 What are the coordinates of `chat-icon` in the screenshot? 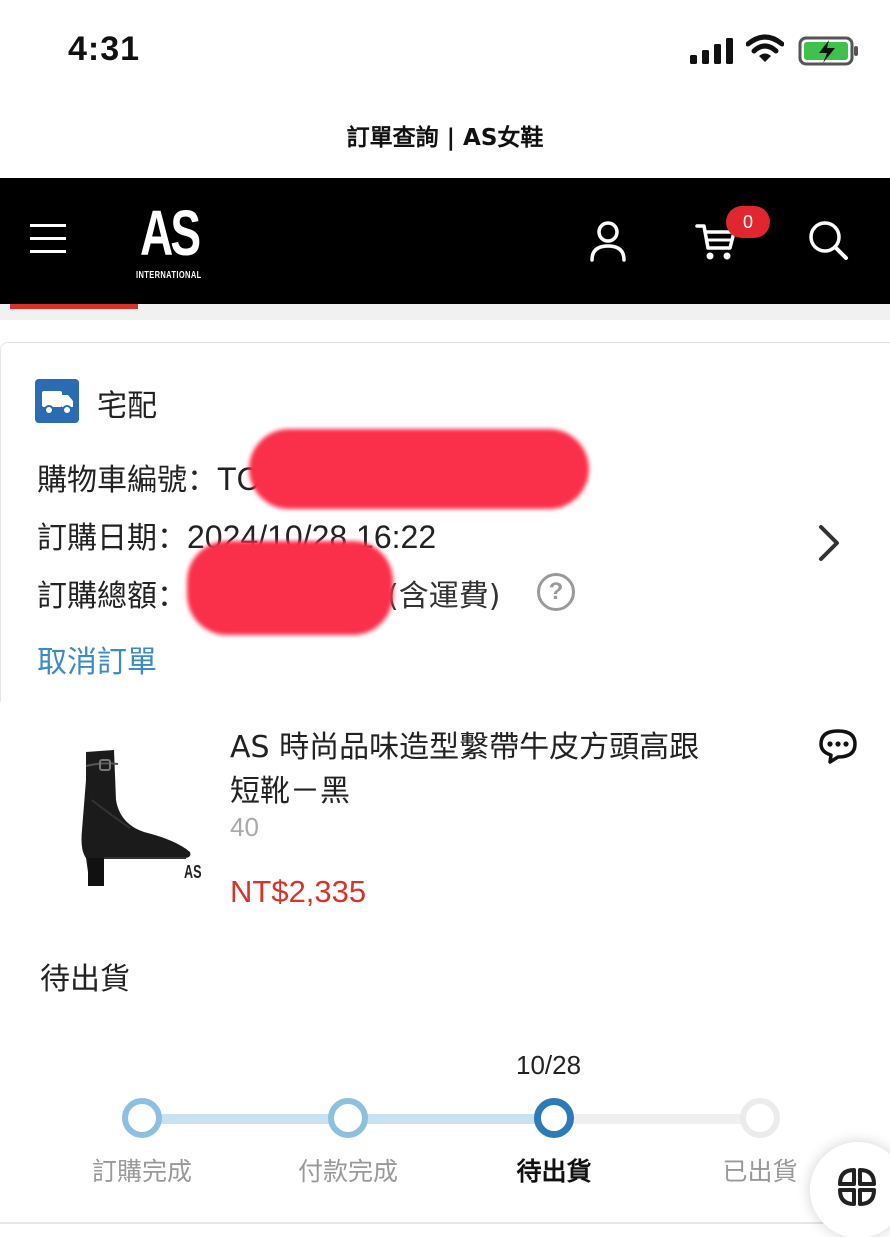 It's located at (838, 746).